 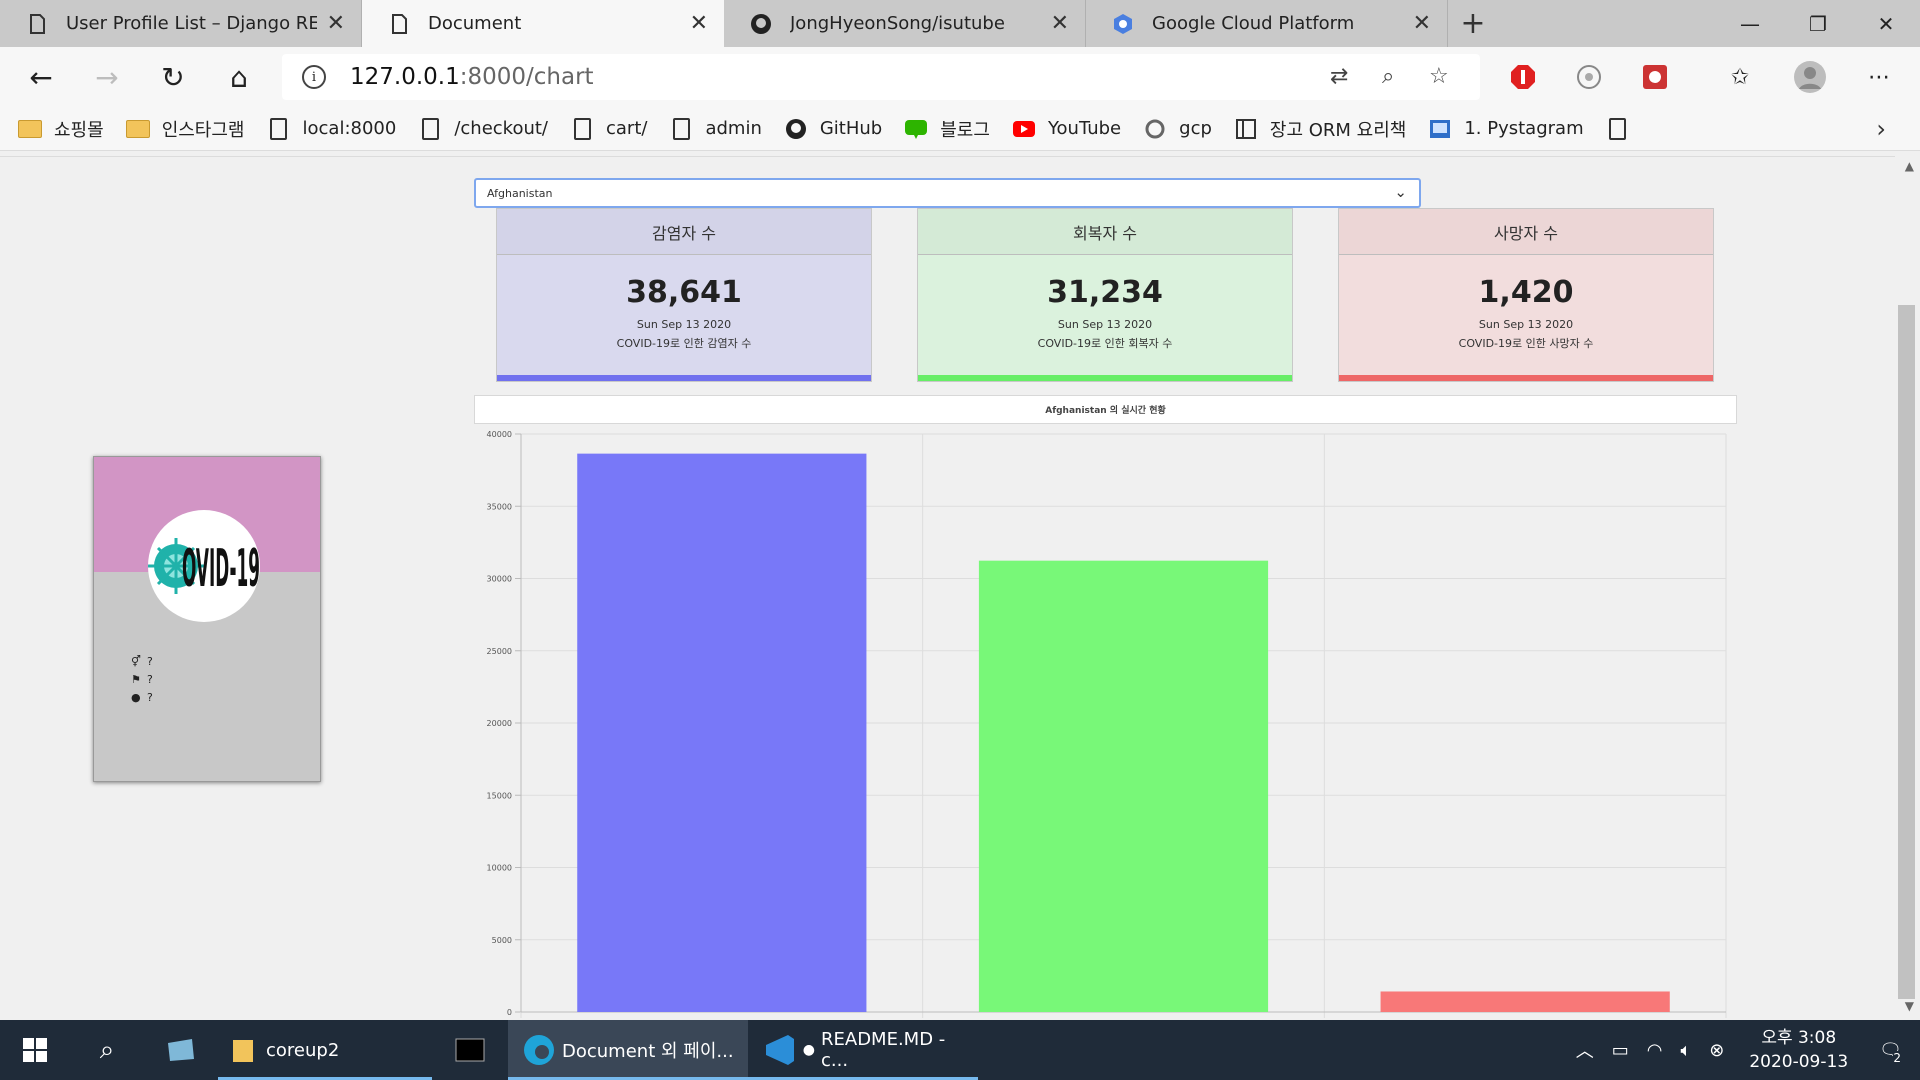 I want to click on scroll-down-icon: ▼, so click(x=1909, y=1006).